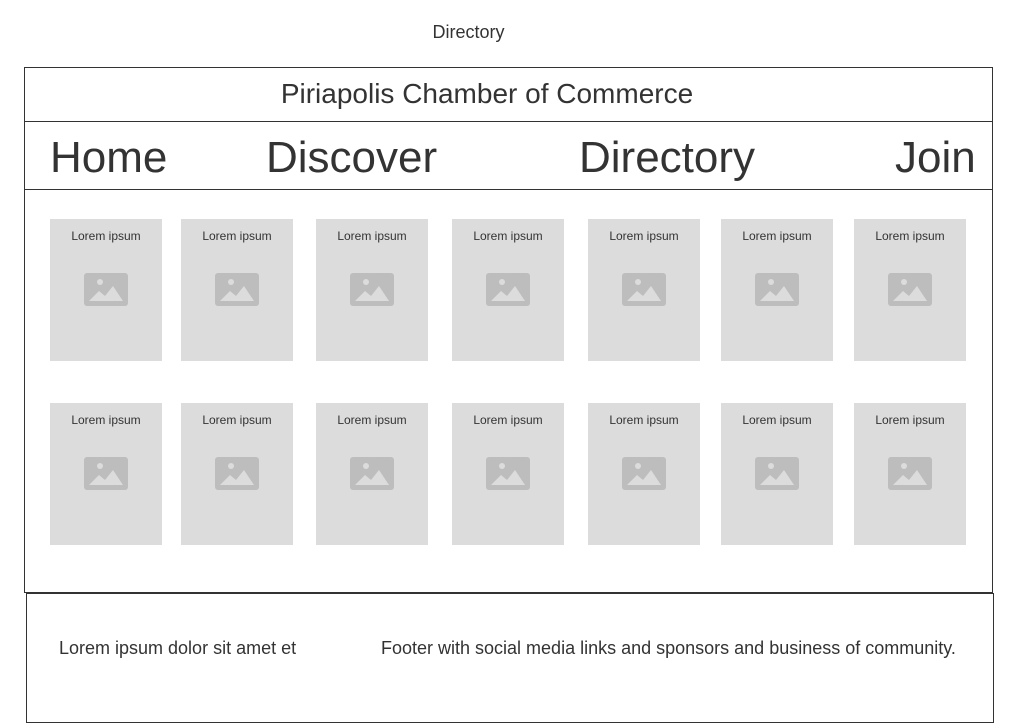 The height and width of the screenshot is (728, 1024). What do you see at coordinates (108, 158) in the screenshot?
I see `nav-home: Home` at bounding box center [108, 158].